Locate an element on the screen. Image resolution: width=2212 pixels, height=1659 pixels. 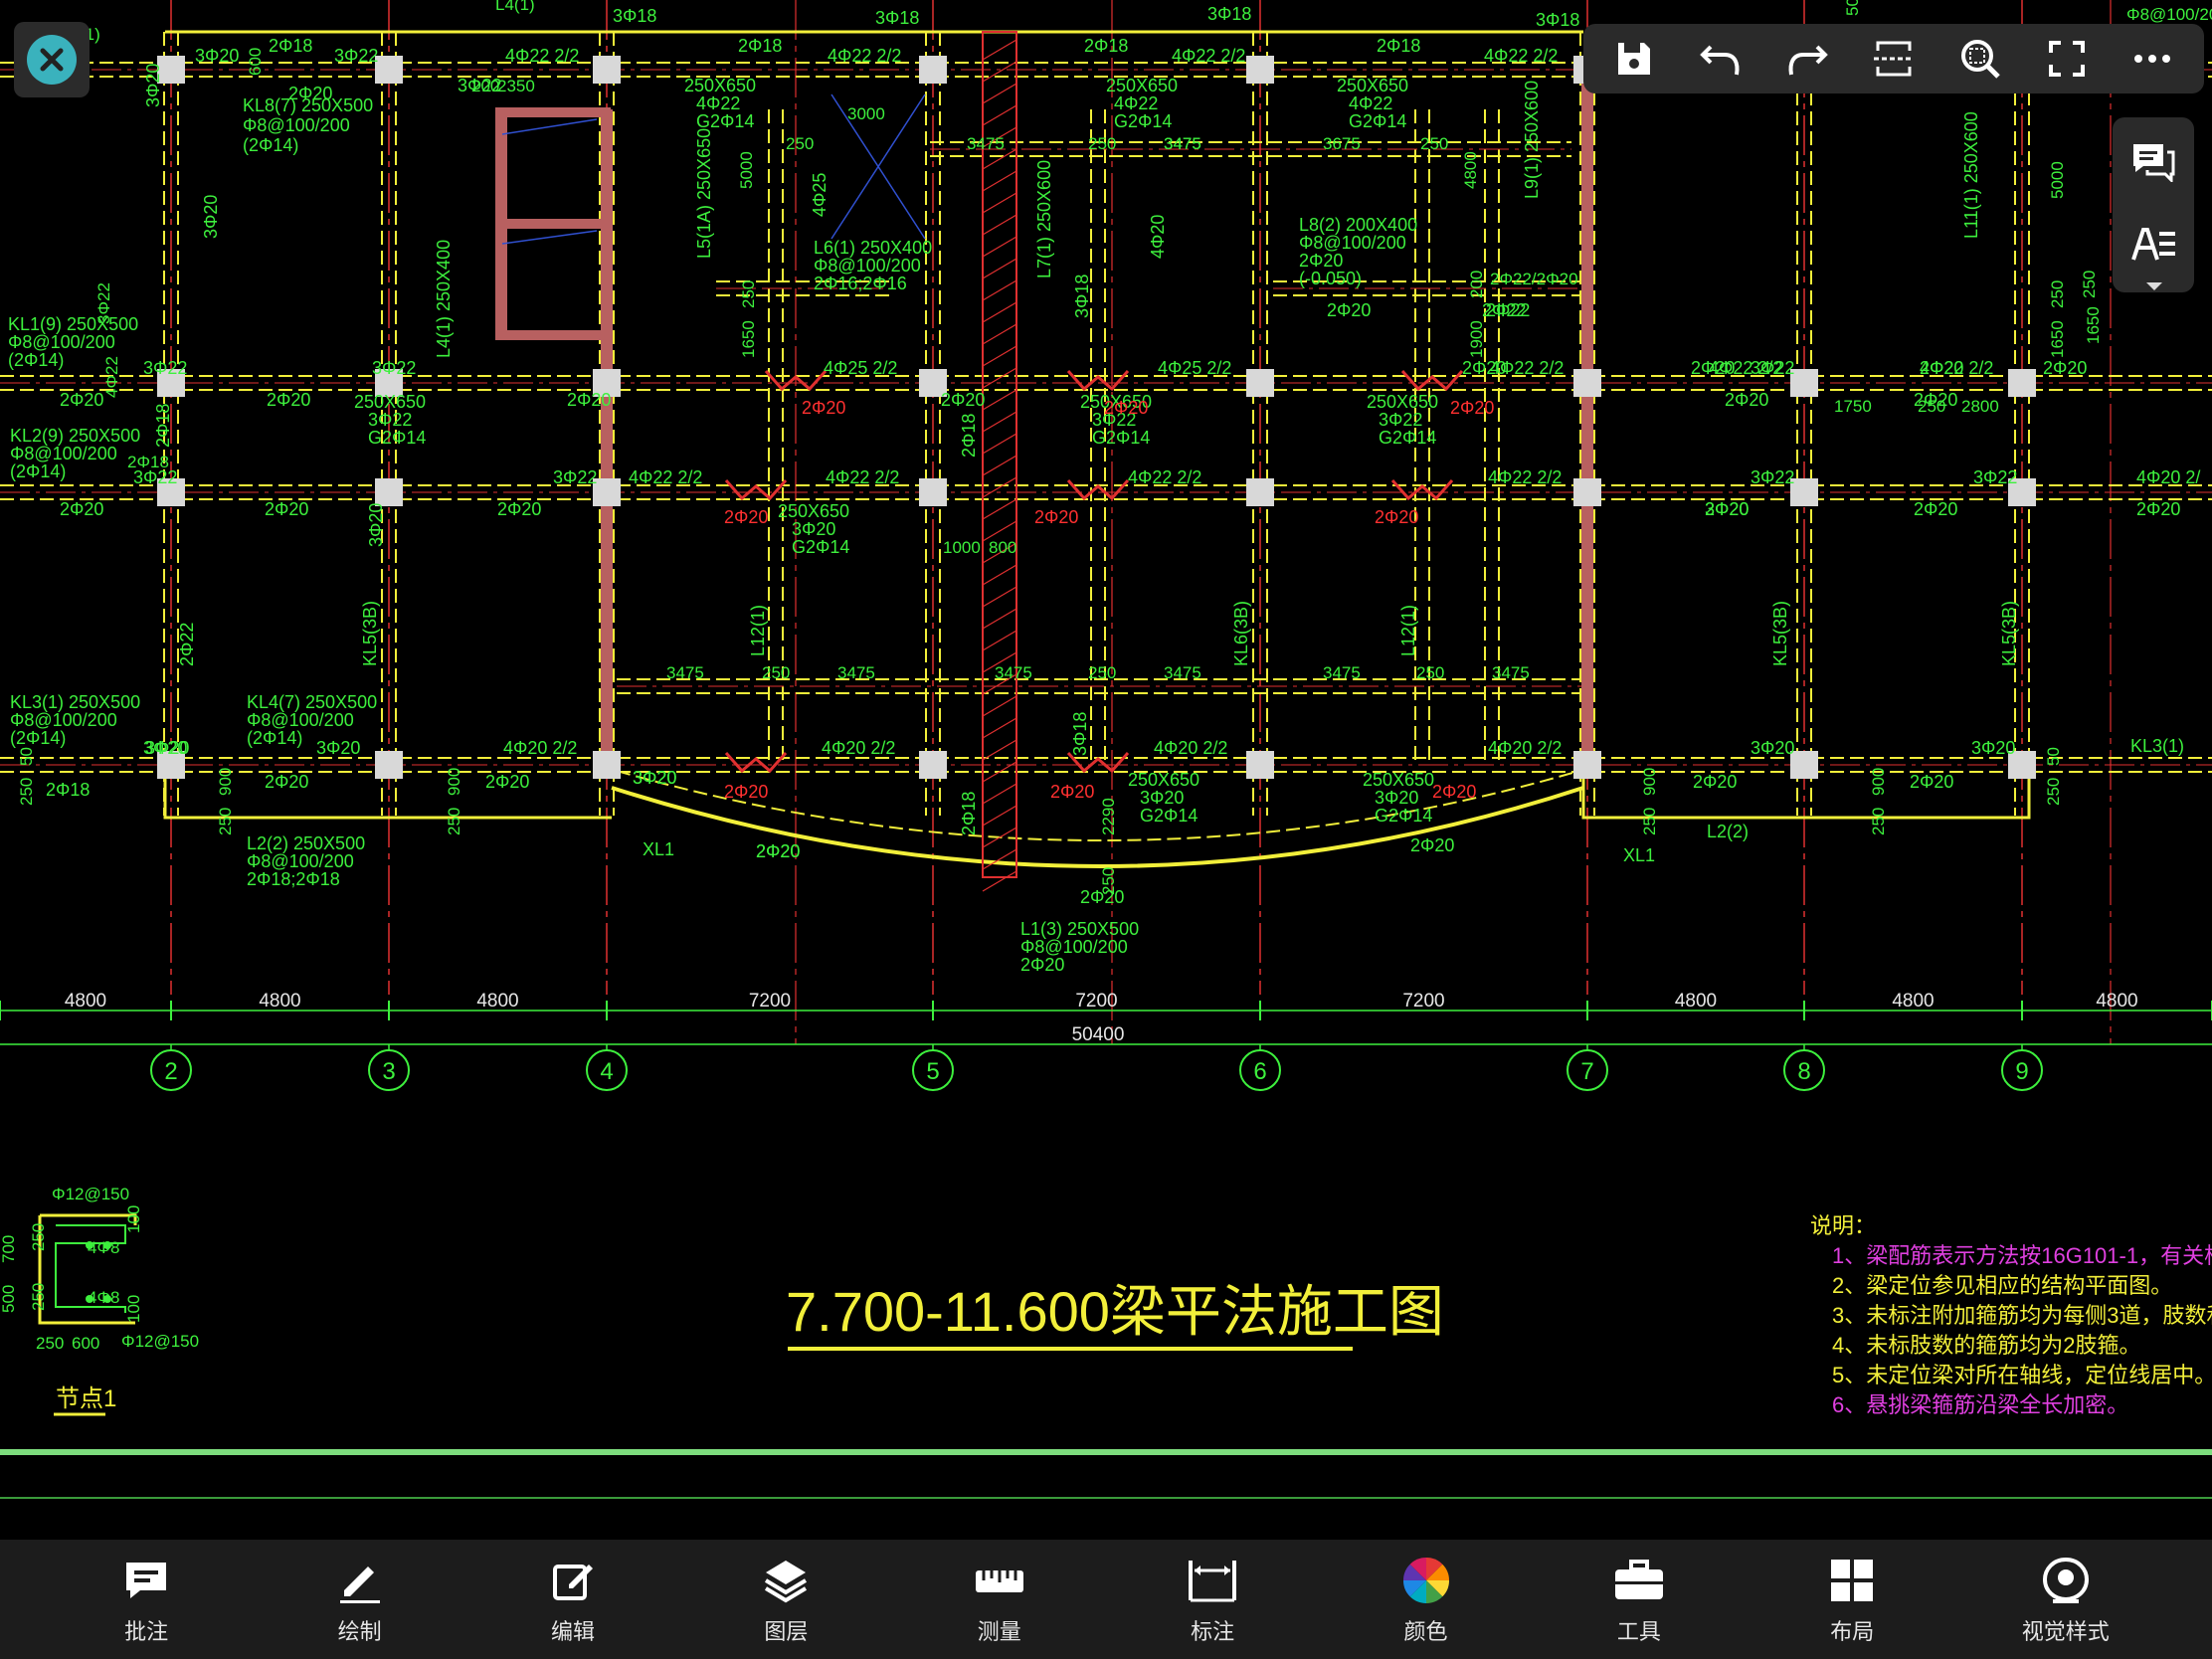
tool-visual-style: 视觉样式 is located at coordinates (2065, 1599).